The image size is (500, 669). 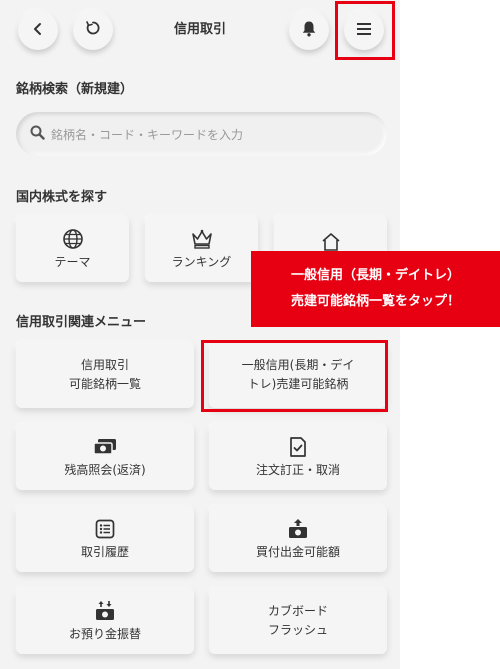 I want to click on globe-icon, so click(x=73, y=239).